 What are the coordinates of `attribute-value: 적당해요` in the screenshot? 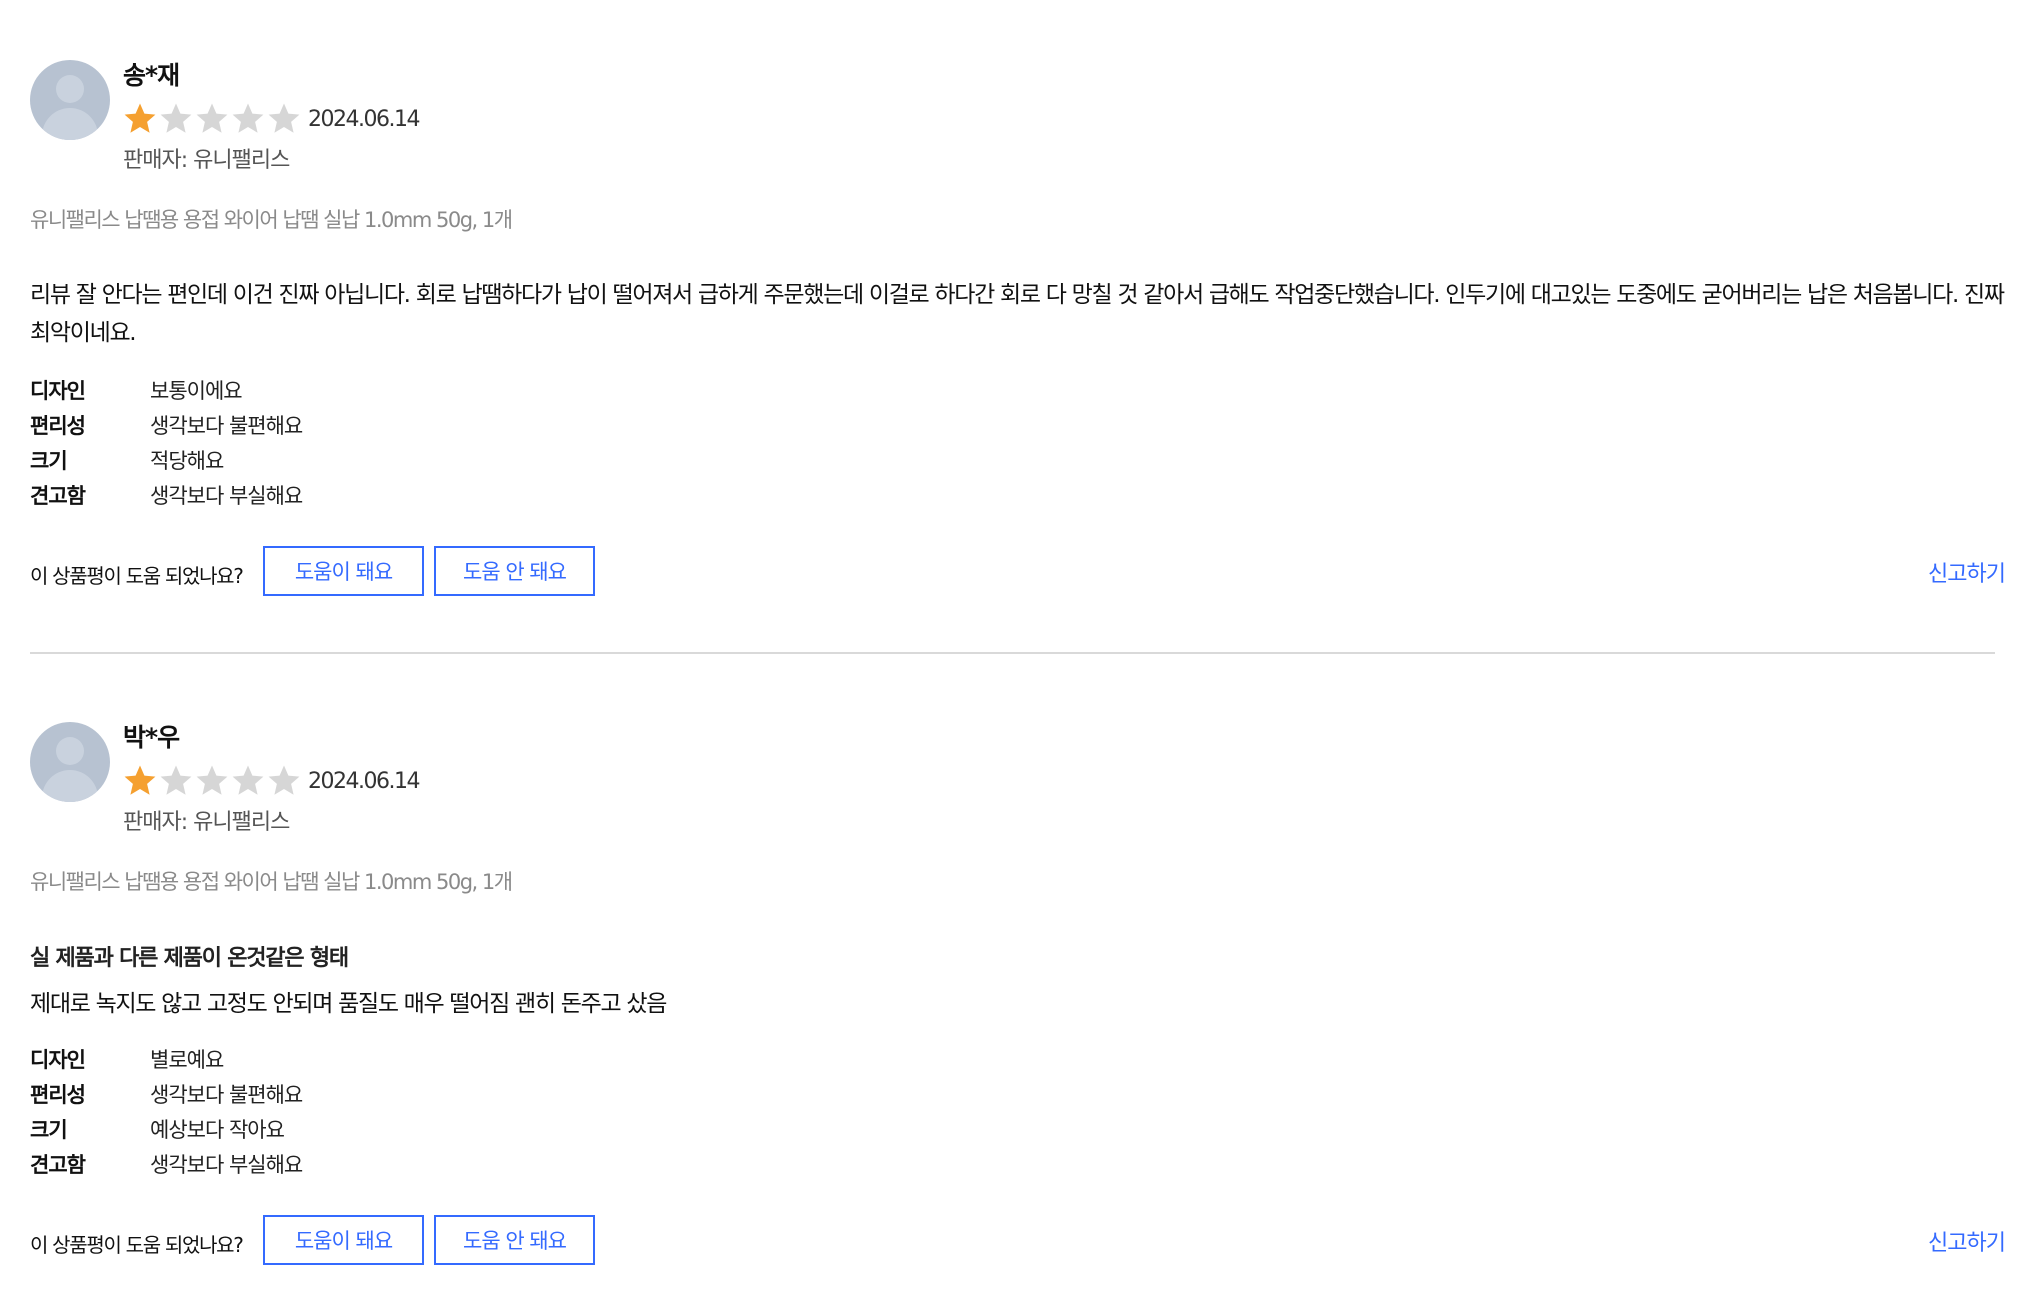 It's located at (187, 460).